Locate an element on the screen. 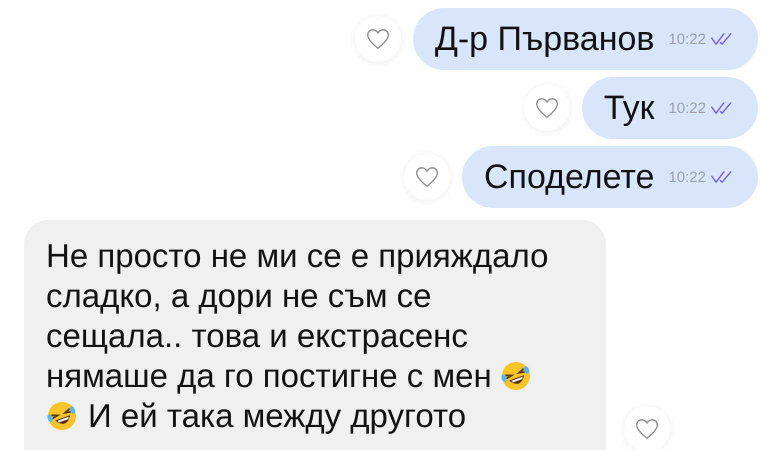  message-text: Споделете is located at coordinates (569, 177).